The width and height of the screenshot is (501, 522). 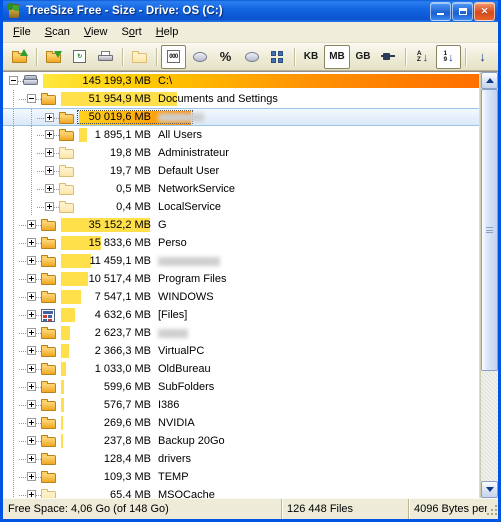 I want to click on tree-row: 15 833,6 MB Perso, so click(x=241, y=243).